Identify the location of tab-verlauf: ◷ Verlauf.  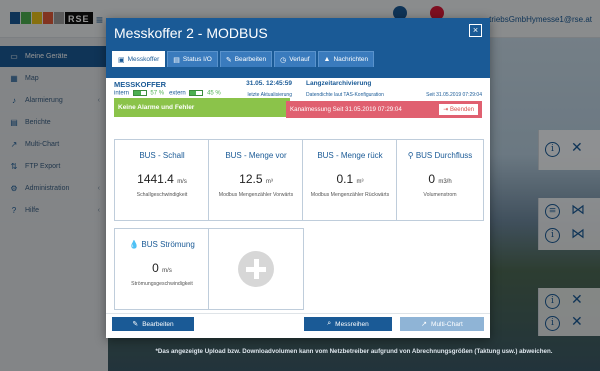
(295, 59).